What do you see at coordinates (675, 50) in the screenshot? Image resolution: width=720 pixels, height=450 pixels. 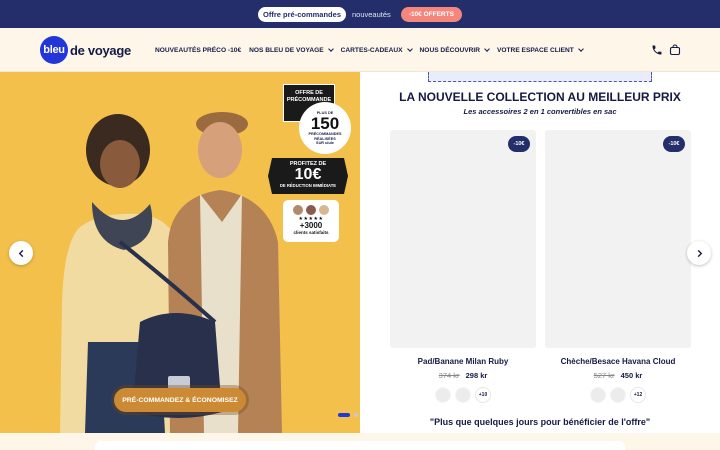 I see `bag-icon` at bounding box center [675, 50].